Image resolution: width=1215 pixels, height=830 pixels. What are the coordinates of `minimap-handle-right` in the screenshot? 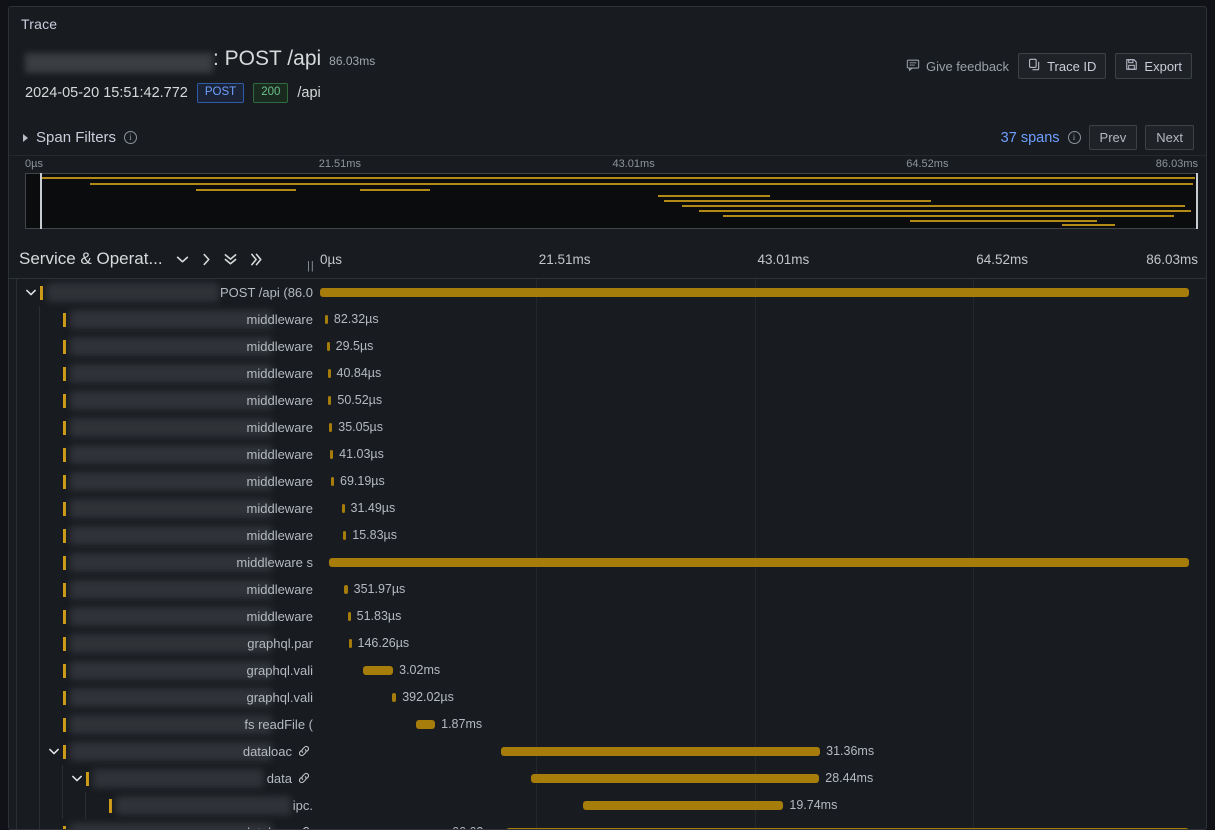 It's located at (1196, 201).